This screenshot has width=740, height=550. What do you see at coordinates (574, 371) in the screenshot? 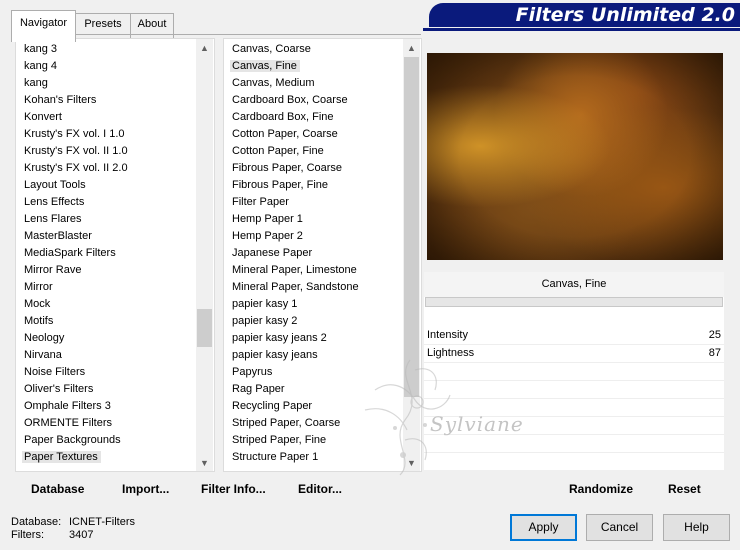
I see `parameter-panel: Canvas, Fine Intensity 25 Lightness 87` at bounding box center [574, 371].